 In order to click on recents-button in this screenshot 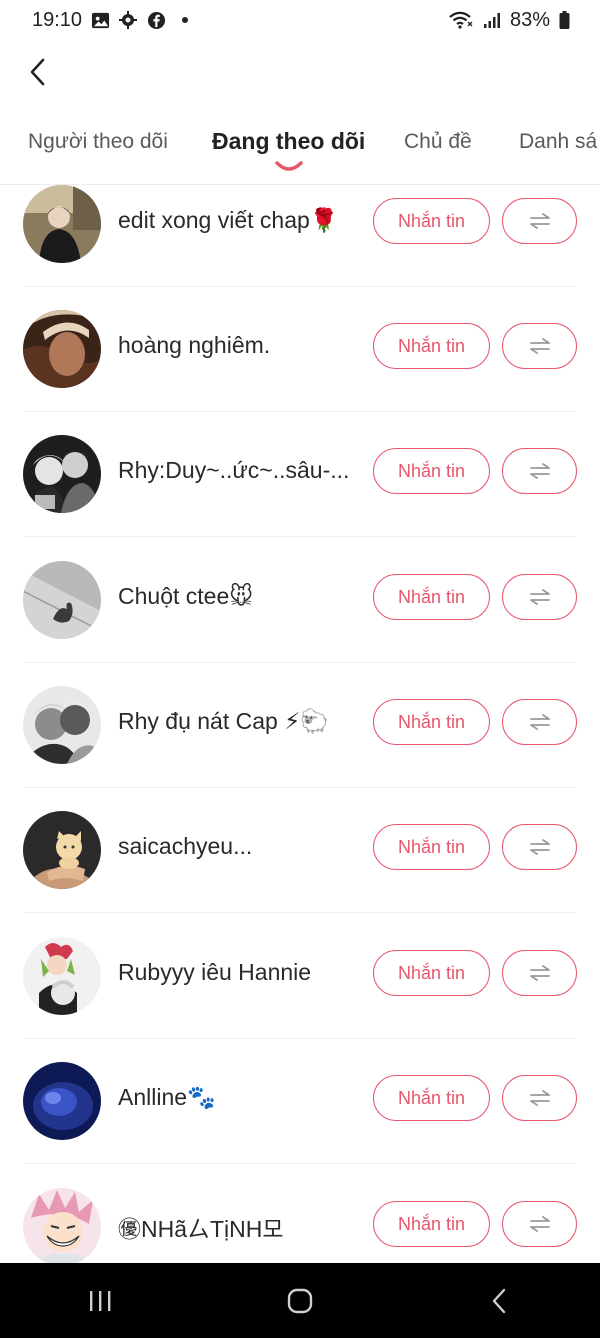, I will do `click(100, 1301)`.